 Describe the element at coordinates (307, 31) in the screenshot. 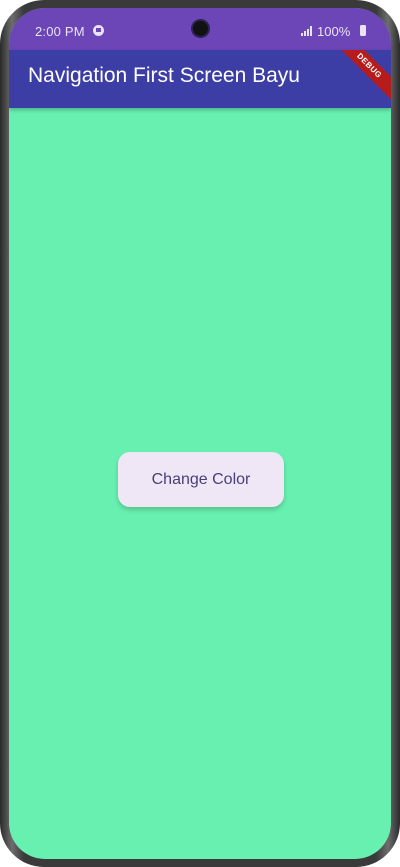

I see `signal-icon` at that location.